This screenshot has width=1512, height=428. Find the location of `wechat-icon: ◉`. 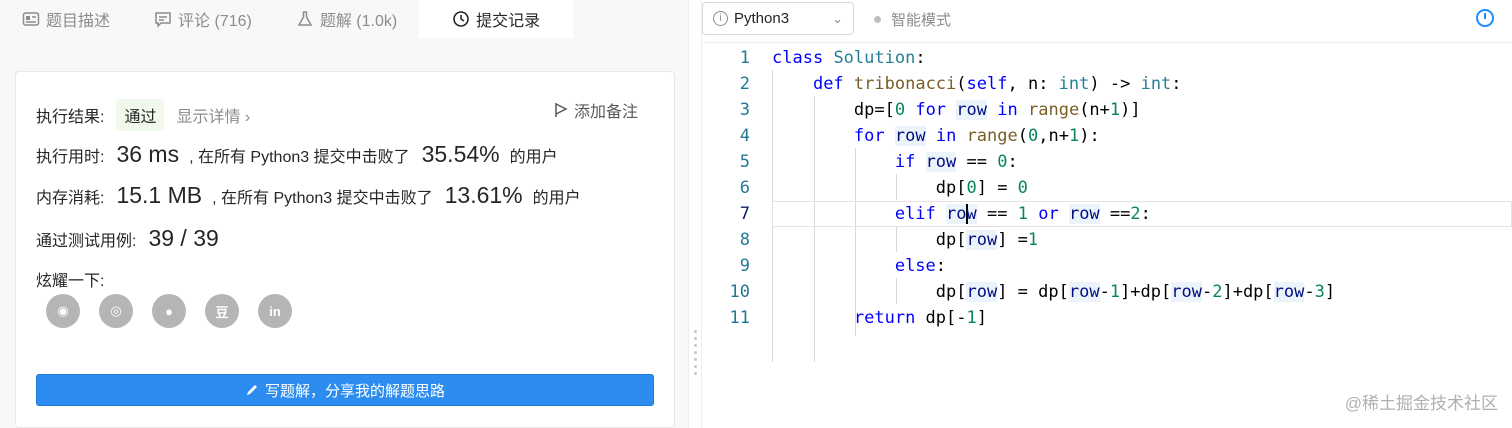

wechat-icon: ◉ is located at coordinates (63, 311).